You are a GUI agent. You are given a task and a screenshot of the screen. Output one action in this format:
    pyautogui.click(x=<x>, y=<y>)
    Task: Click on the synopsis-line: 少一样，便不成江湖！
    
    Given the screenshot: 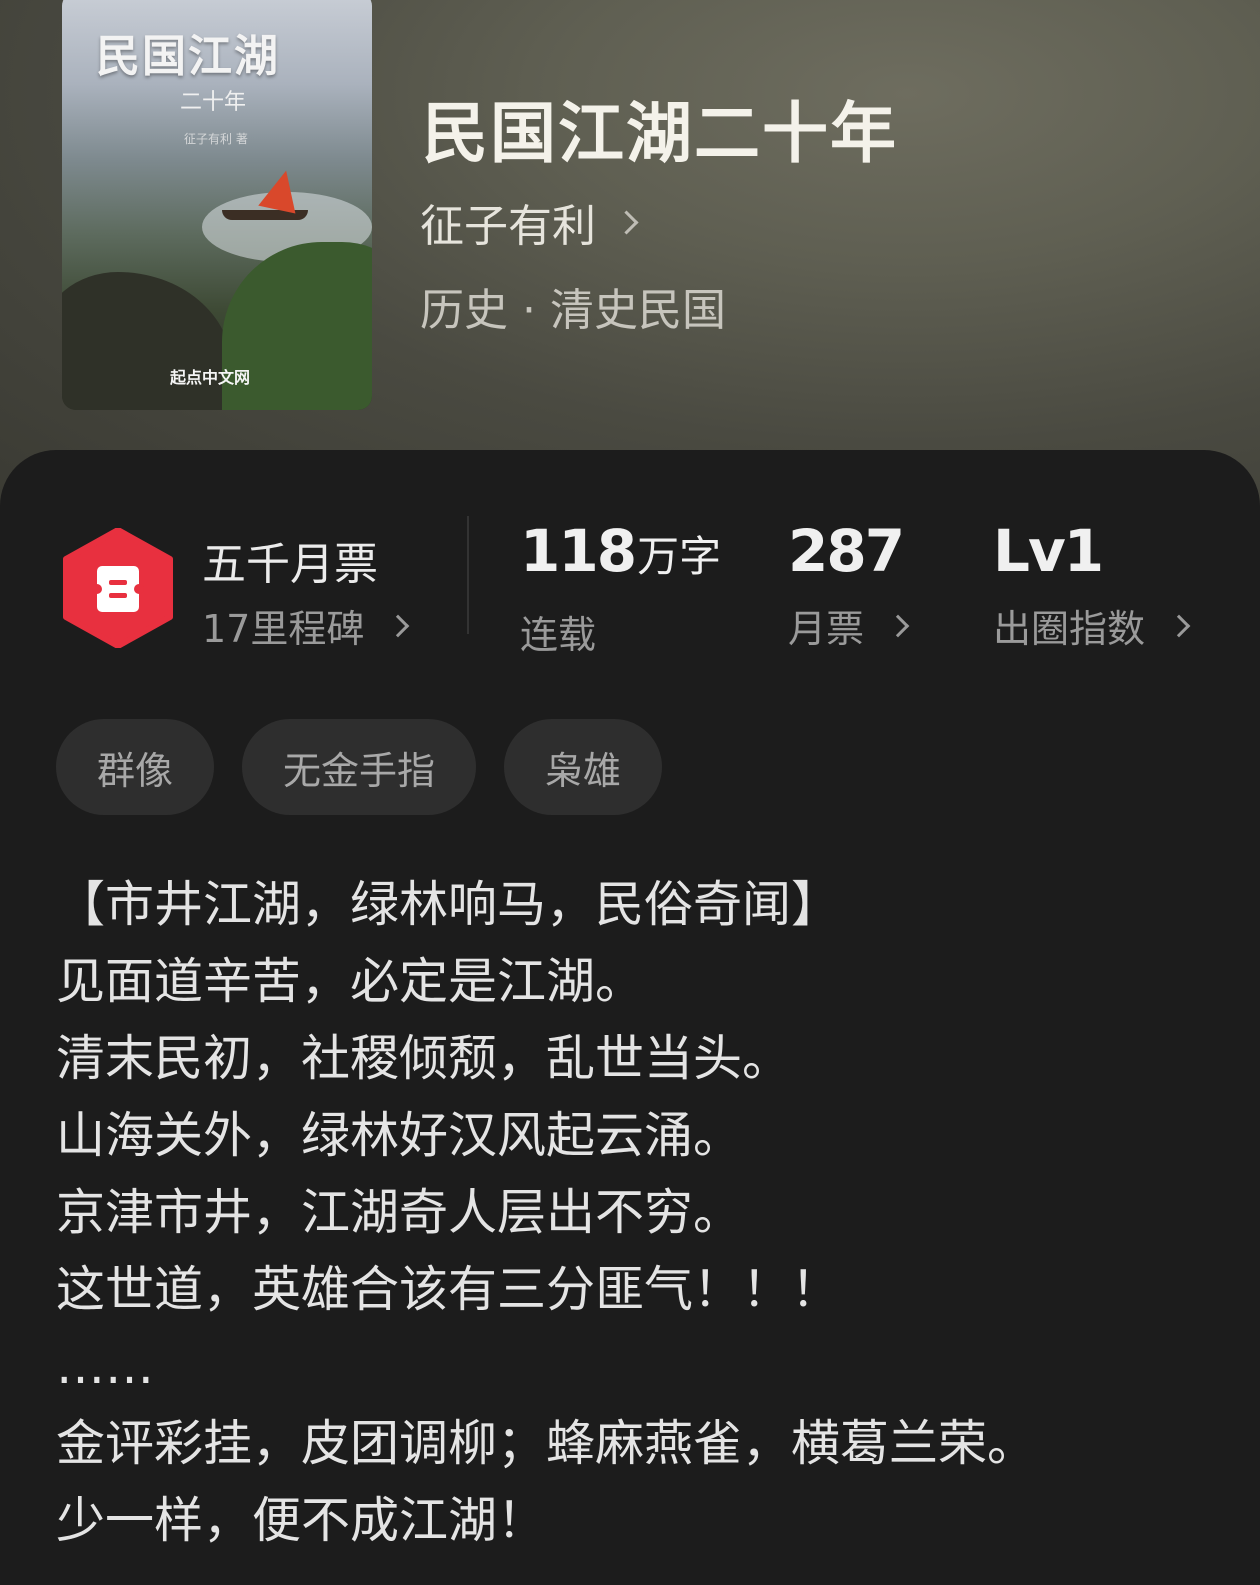 What is the action you would take?
    pyautogui.click(x=301, y=1520)
    